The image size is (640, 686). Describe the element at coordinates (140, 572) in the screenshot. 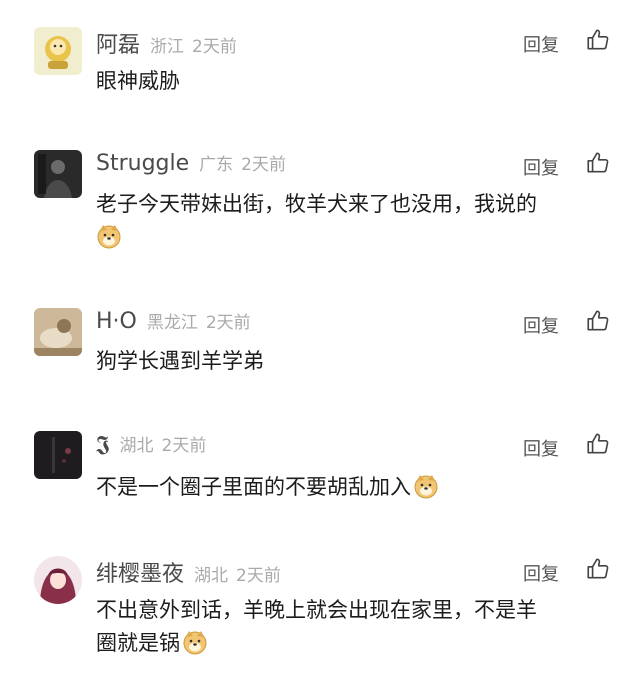

I see `username: 绯樱墨夜` at that location.